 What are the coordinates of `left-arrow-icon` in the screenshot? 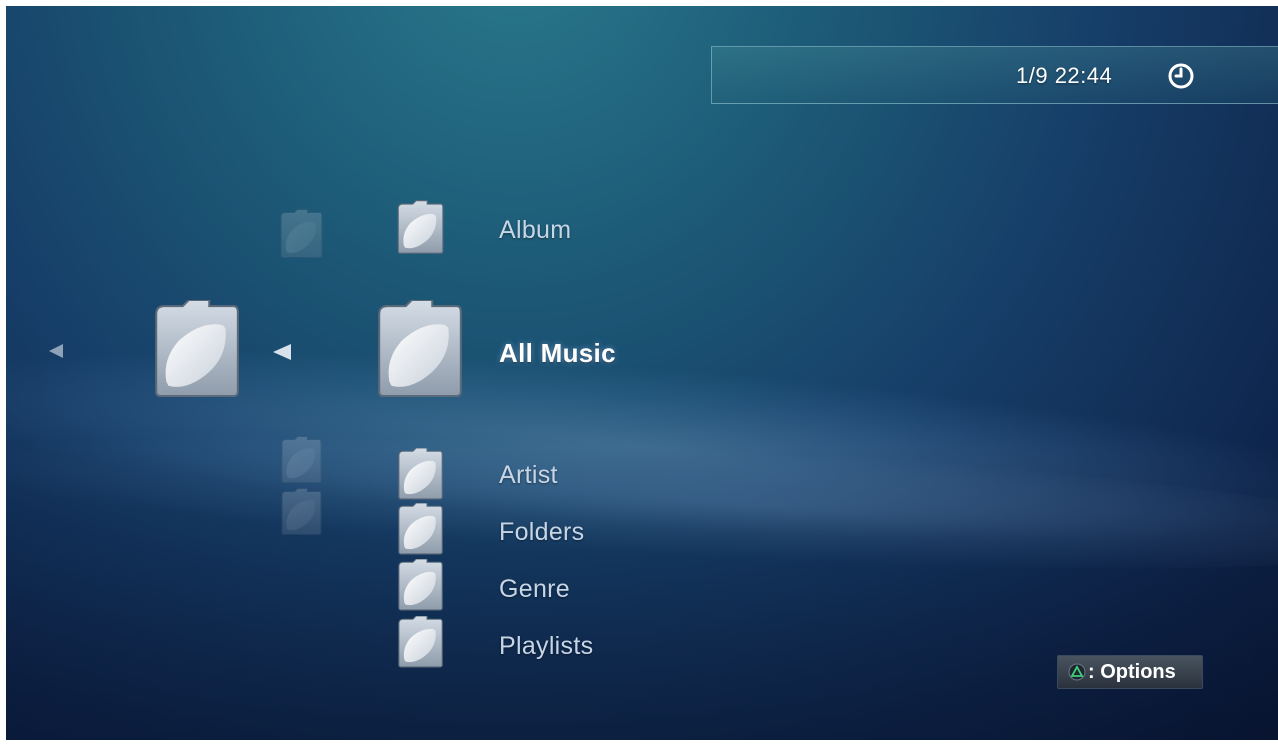 It's located at (282, 352).